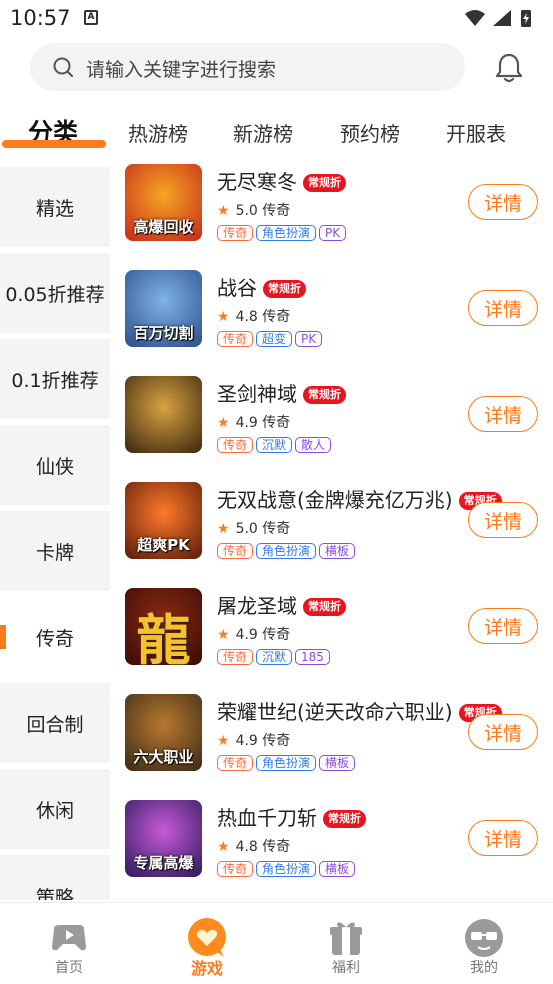 This screenshot has height=984, width=553. What do you see at coordinates (163, 520) in the screenshot?
I see `game-thumbnail: 超爽PK` at bounding box center [163, 520].